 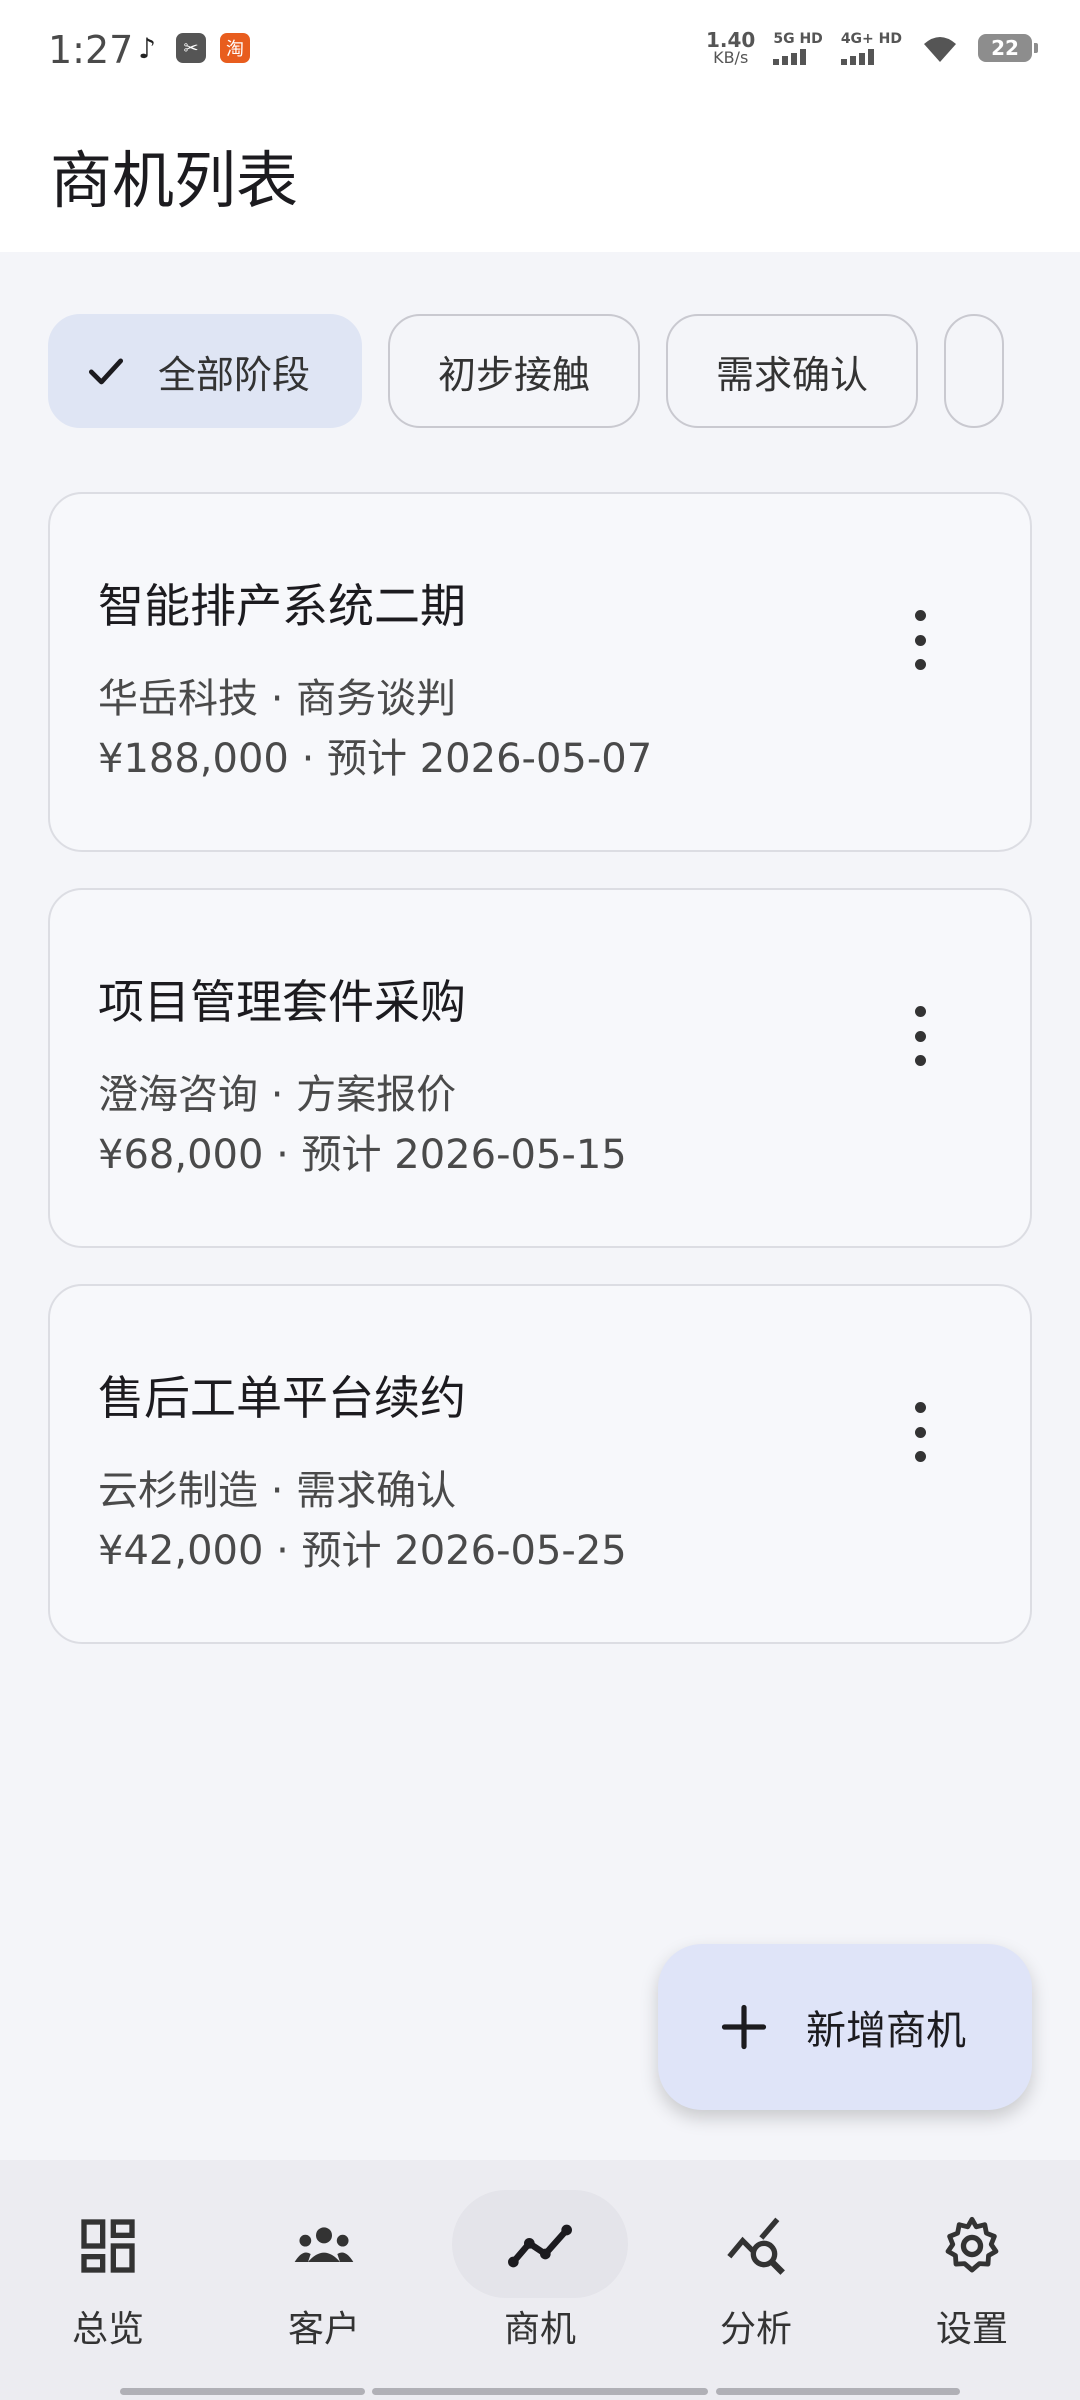 What do you see at coordinates (324, 2280) in the screenshot?
I see `nav-item-customers: 客户` at bounding box center [324, 2280].